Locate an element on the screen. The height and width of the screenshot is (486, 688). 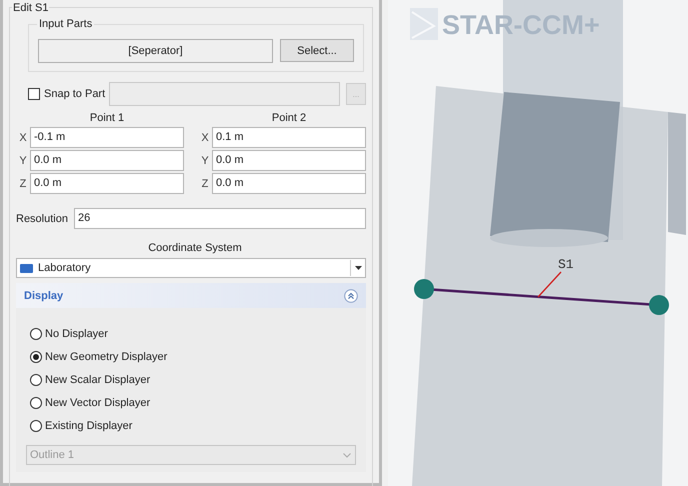
checkbox is located at coordinates (34, 94).